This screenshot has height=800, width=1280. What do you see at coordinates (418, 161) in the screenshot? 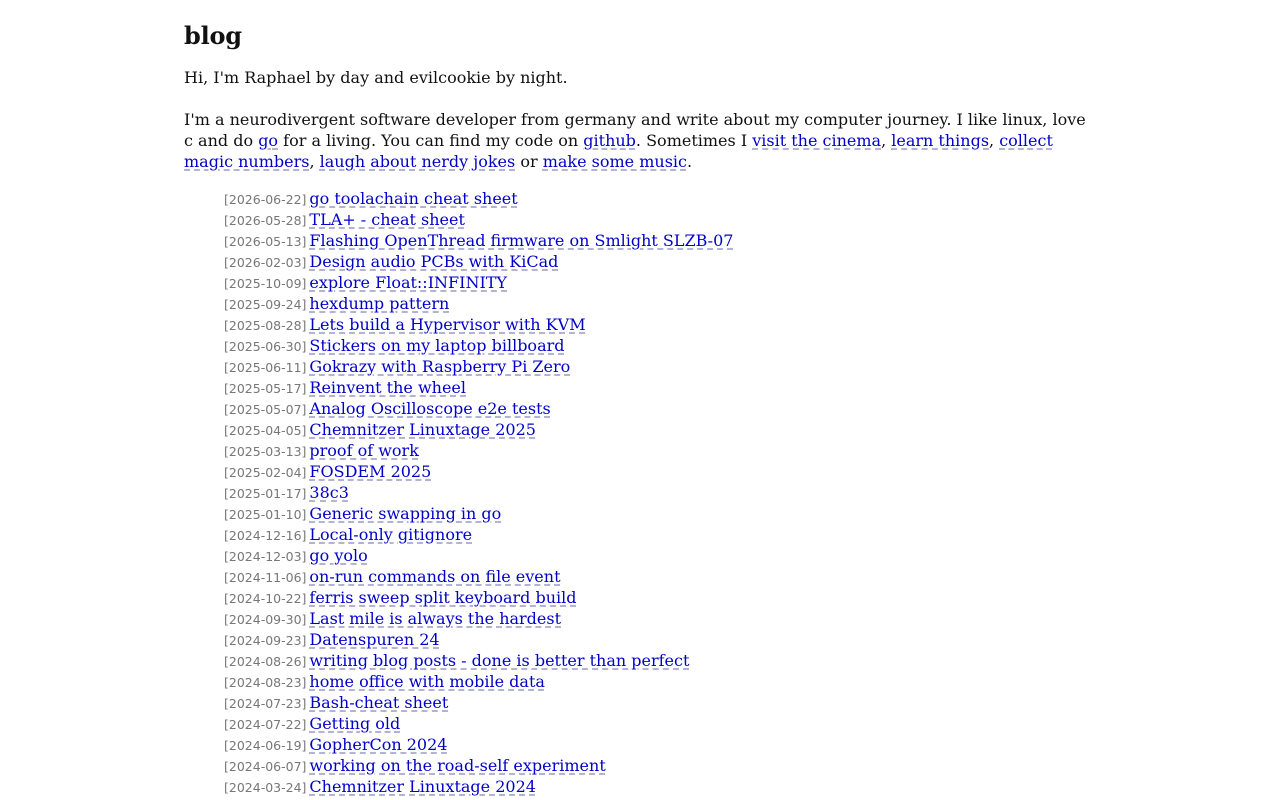
I see `nerdy-jokes-link: laugh about nerdy jokes` at bounding box center [418, 161].